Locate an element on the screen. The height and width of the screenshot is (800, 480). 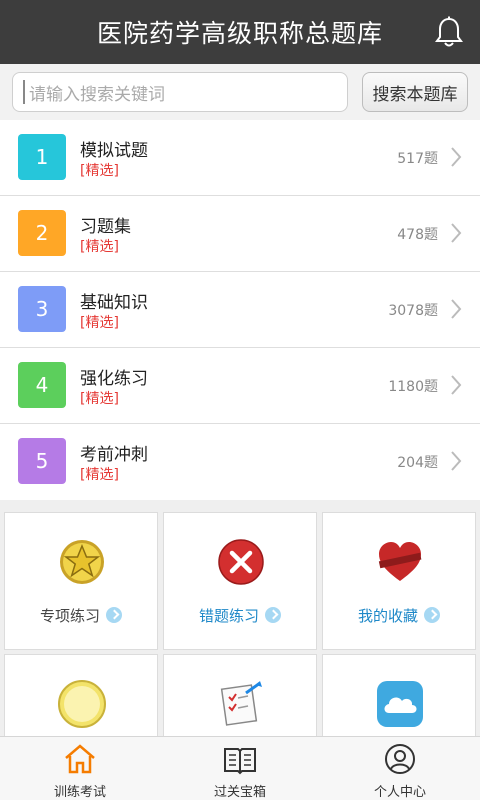
search-bar: 请输入搜索关键词 搜索本题库 is located at coordinates (240, 92).